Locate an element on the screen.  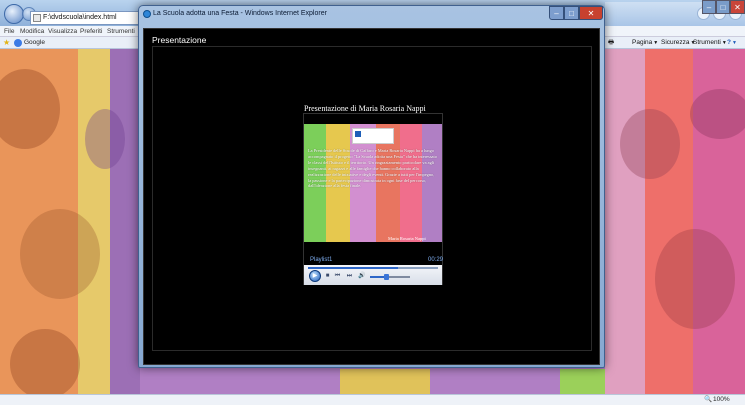
page-title: Presentazione is located at coordinates (179, 40).